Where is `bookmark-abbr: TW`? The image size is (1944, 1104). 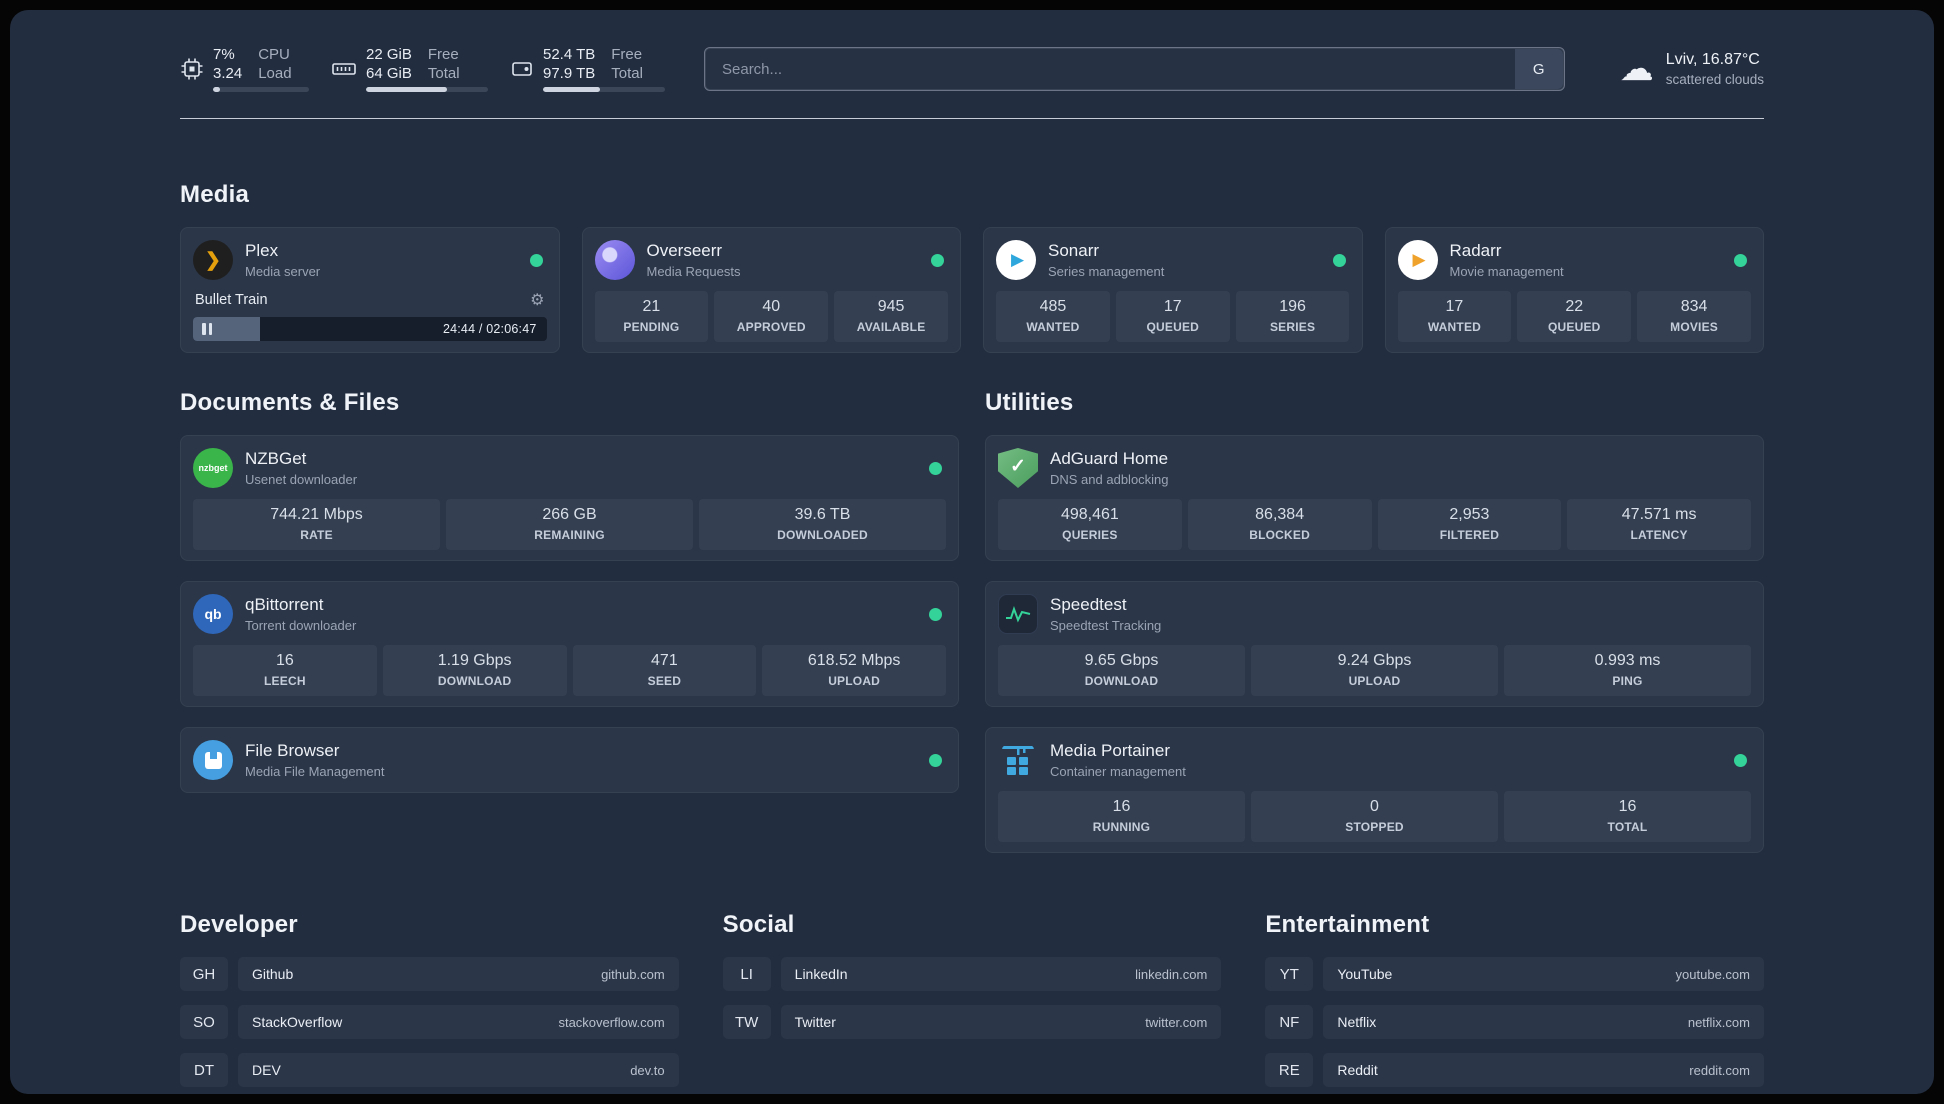 bookmark-abbr: TW is located at coordinates (746, 1022).